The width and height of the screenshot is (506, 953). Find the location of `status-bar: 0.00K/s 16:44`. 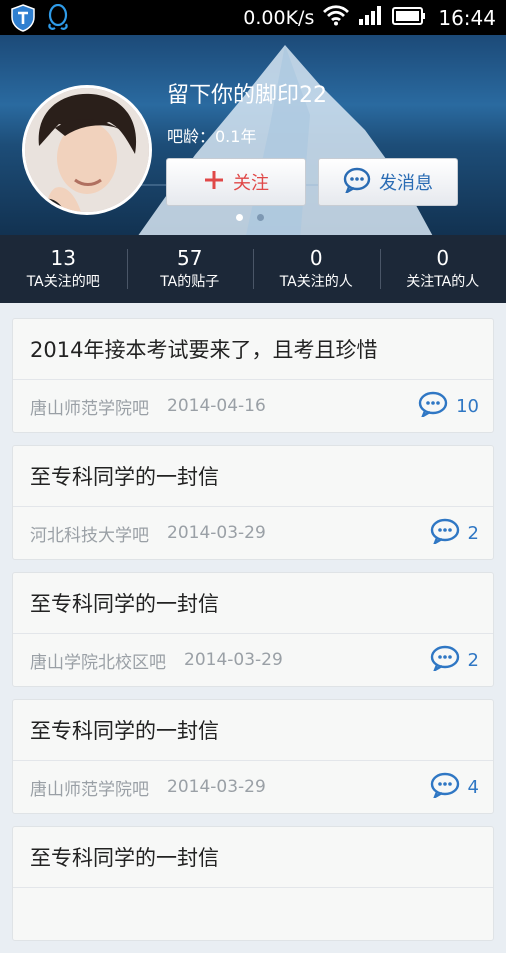

status-bar: 0.00K/s 16:44 is located at coordinates (253, 17).